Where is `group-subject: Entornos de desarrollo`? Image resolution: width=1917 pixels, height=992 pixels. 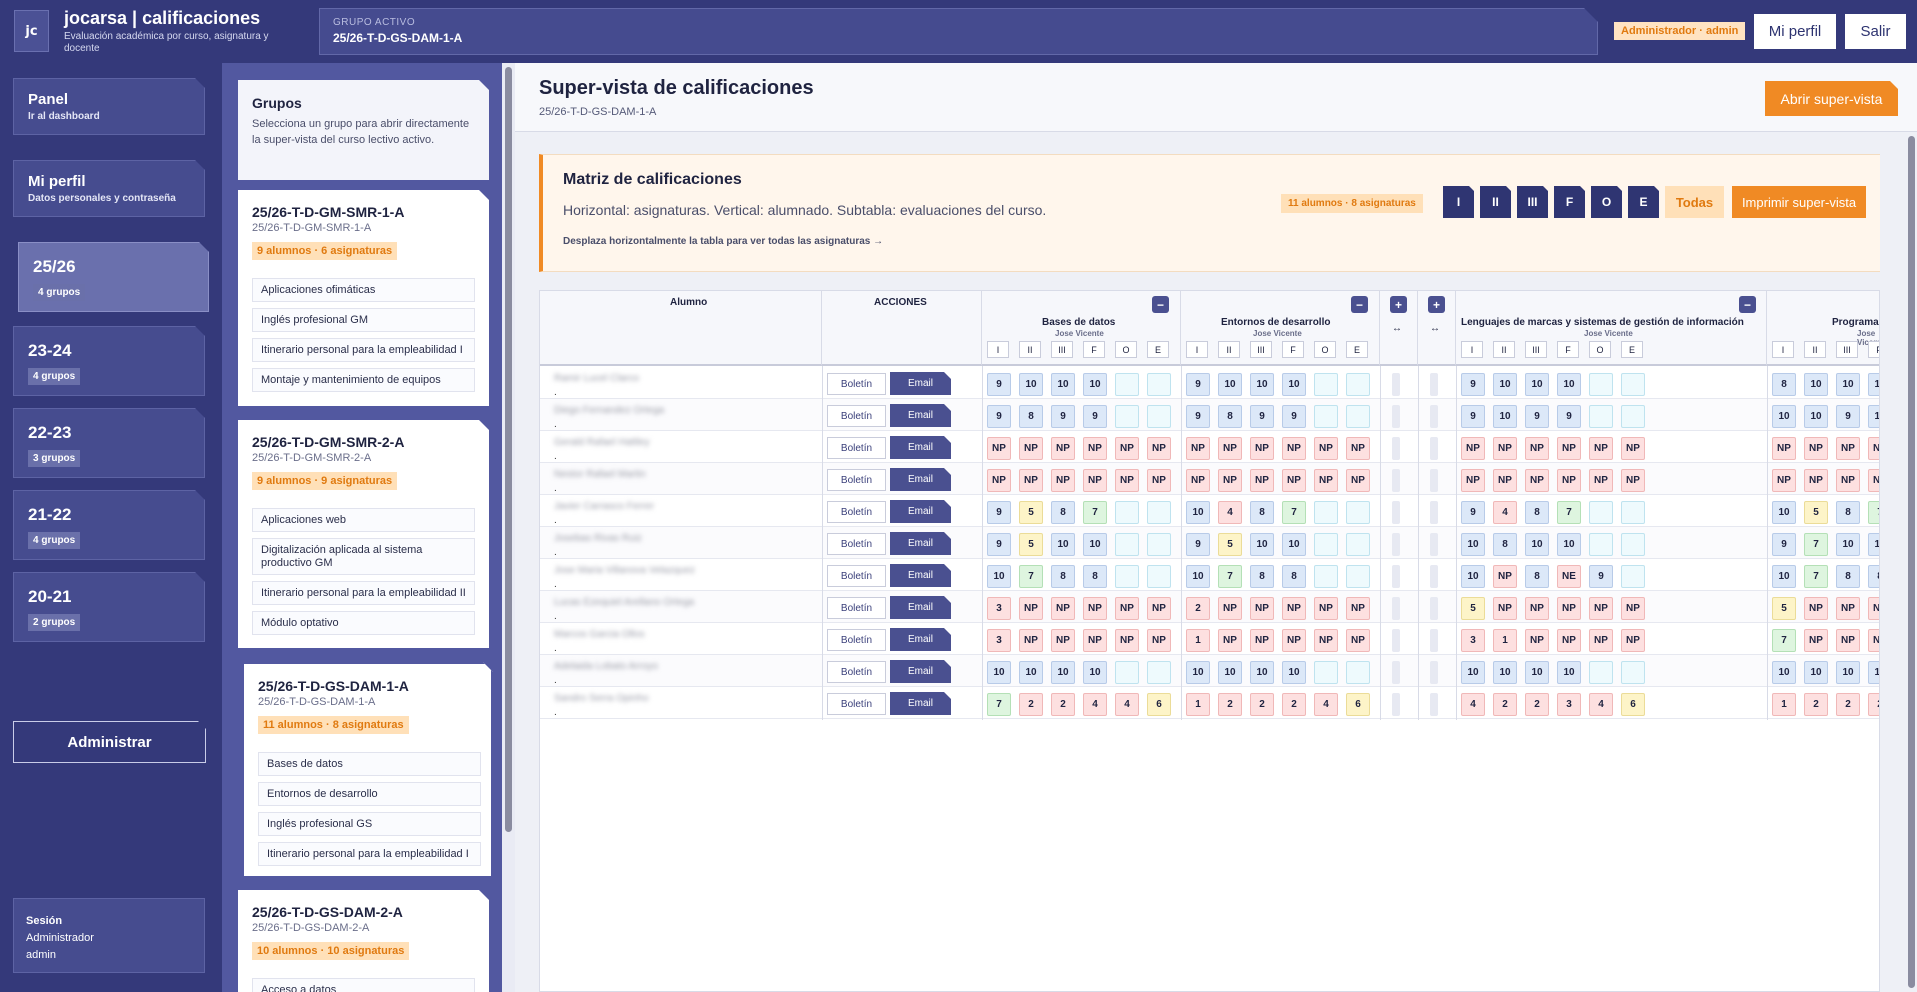 group-subject: Entornos de desarrollo is located at coordinates (369, 794).